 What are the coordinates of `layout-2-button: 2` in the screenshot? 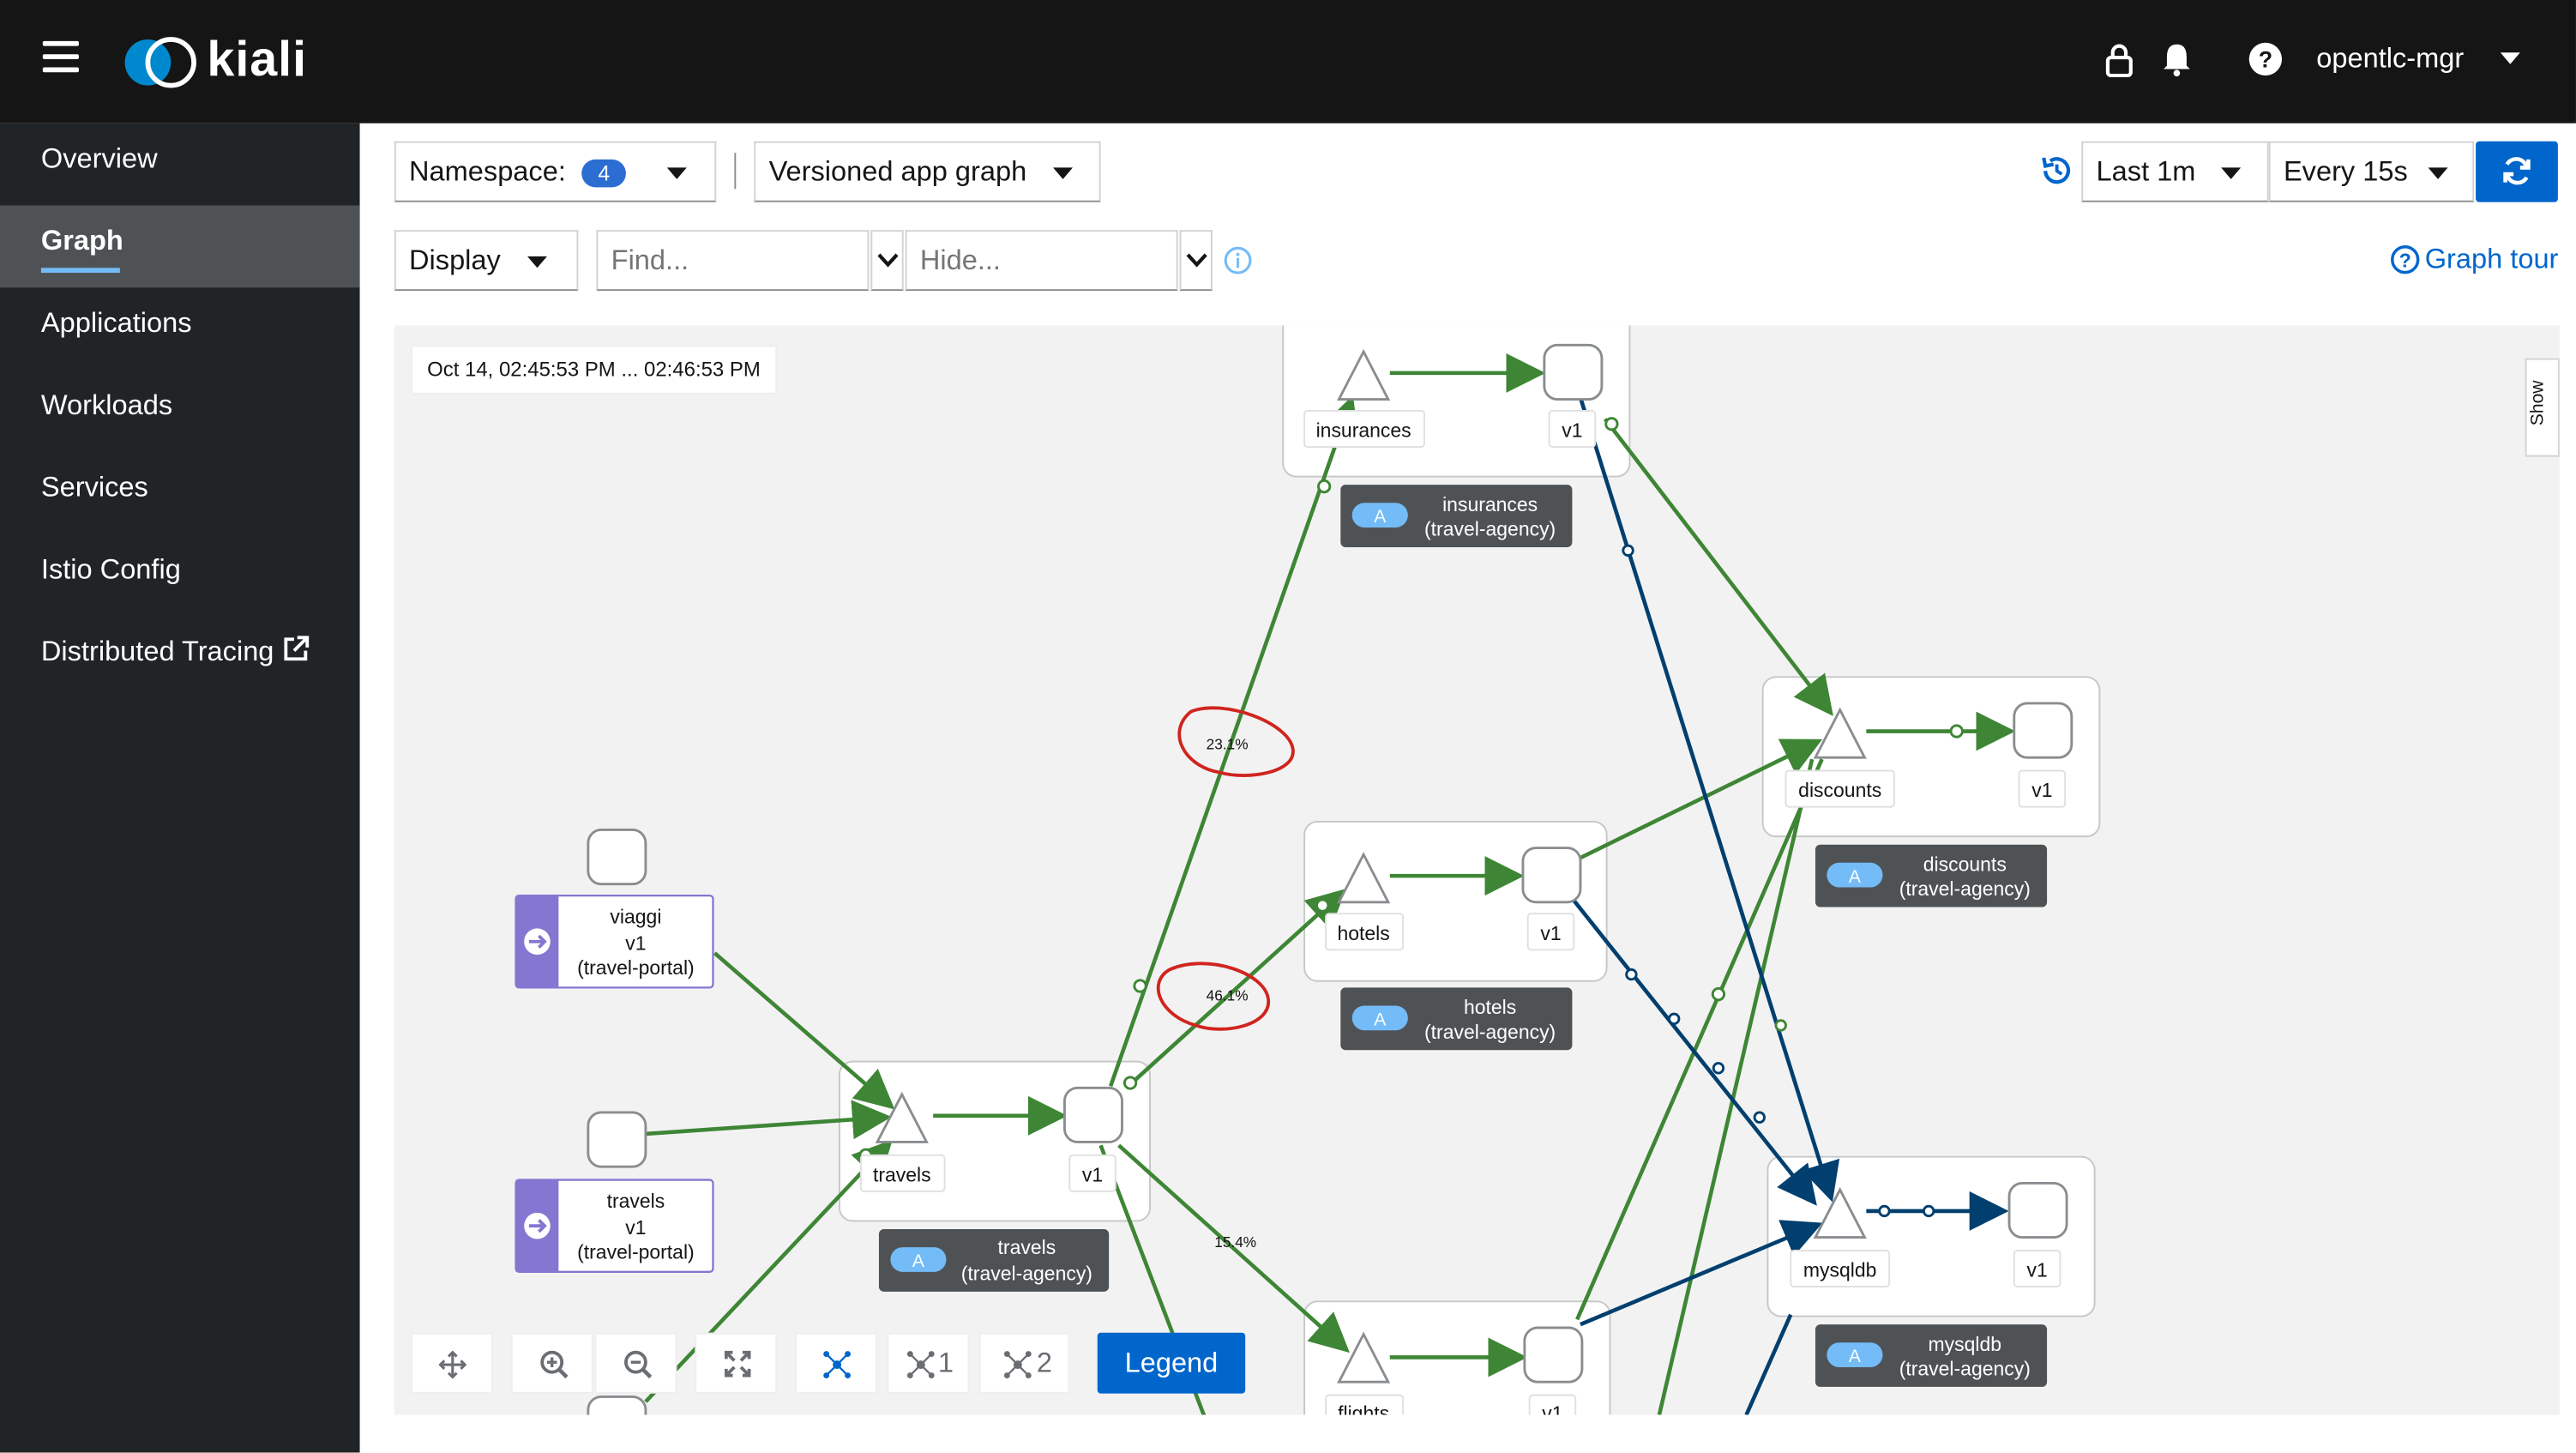 It's located at (1024, 1363).